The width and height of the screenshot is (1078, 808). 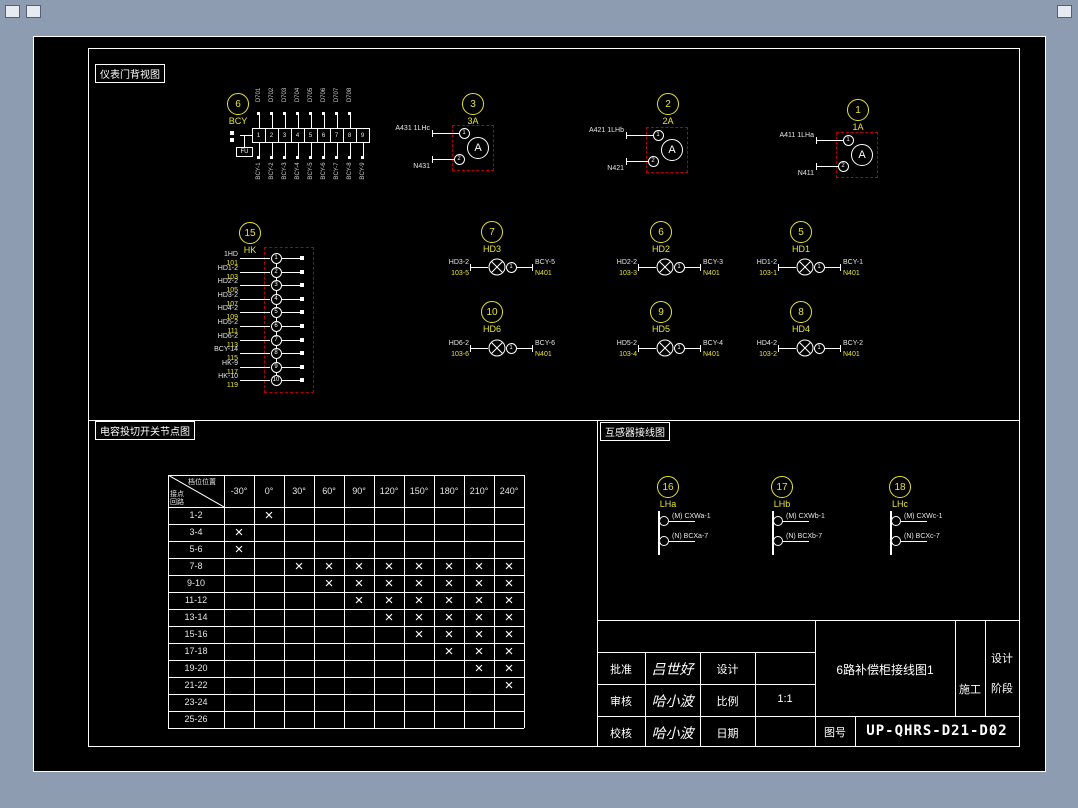 What do you see at coordinates (196, 651) in the screenshot?
I see `table-row-label: 17-18` at bounding box center [196, 651].